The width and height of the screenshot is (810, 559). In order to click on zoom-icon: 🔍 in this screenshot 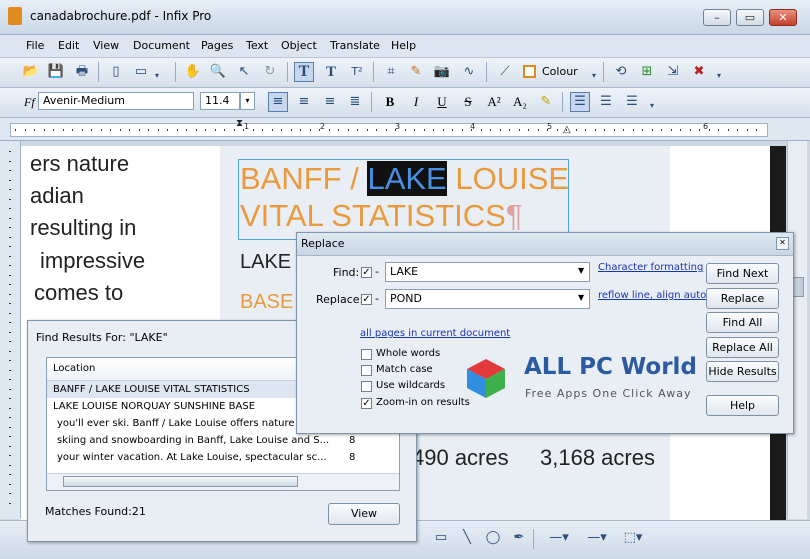, I will do `click(218, 72)`.